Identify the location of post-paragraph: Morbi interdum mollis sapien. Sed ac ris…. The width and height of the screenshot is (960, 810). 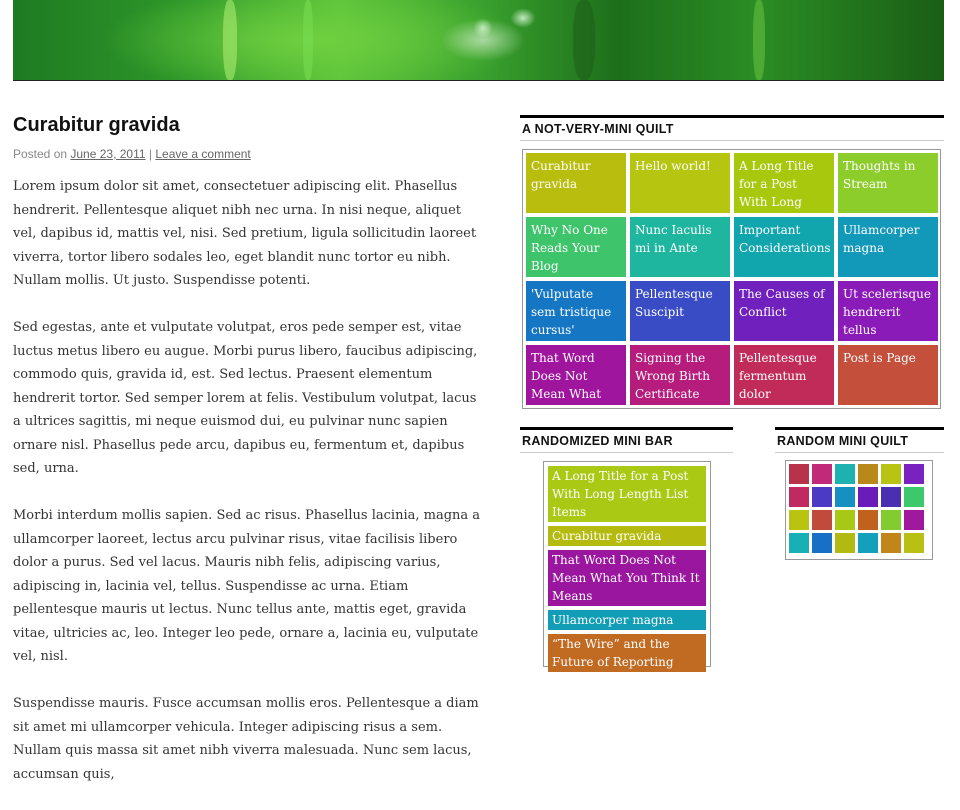
(247, 586).